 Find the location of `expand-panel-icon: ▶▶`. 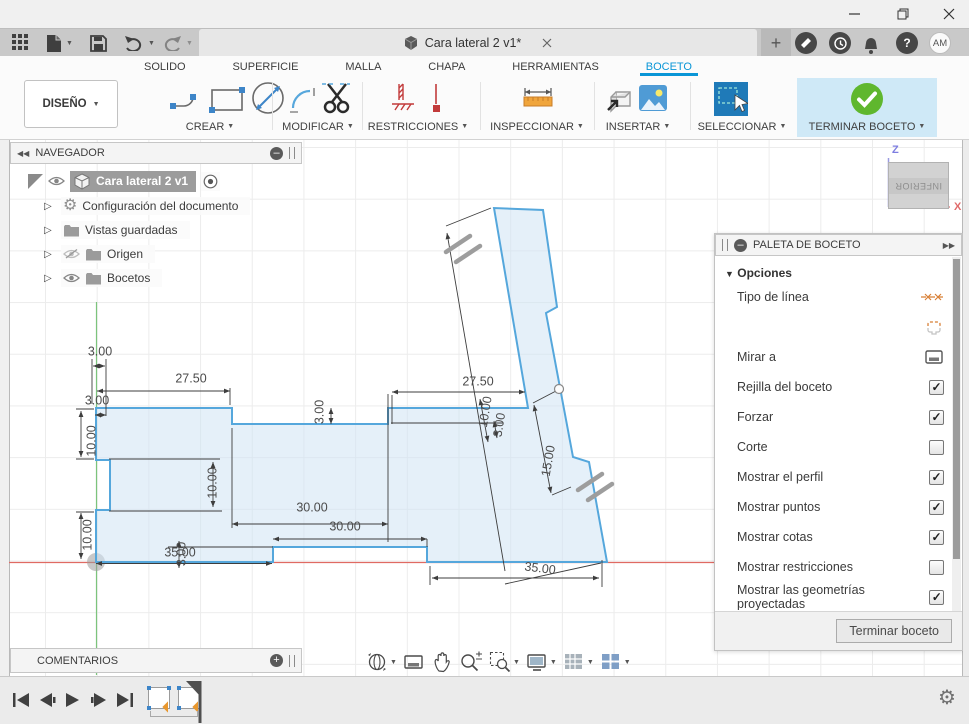

expand-panel-icon: ▶▶ is located at coordinates (949, 245).